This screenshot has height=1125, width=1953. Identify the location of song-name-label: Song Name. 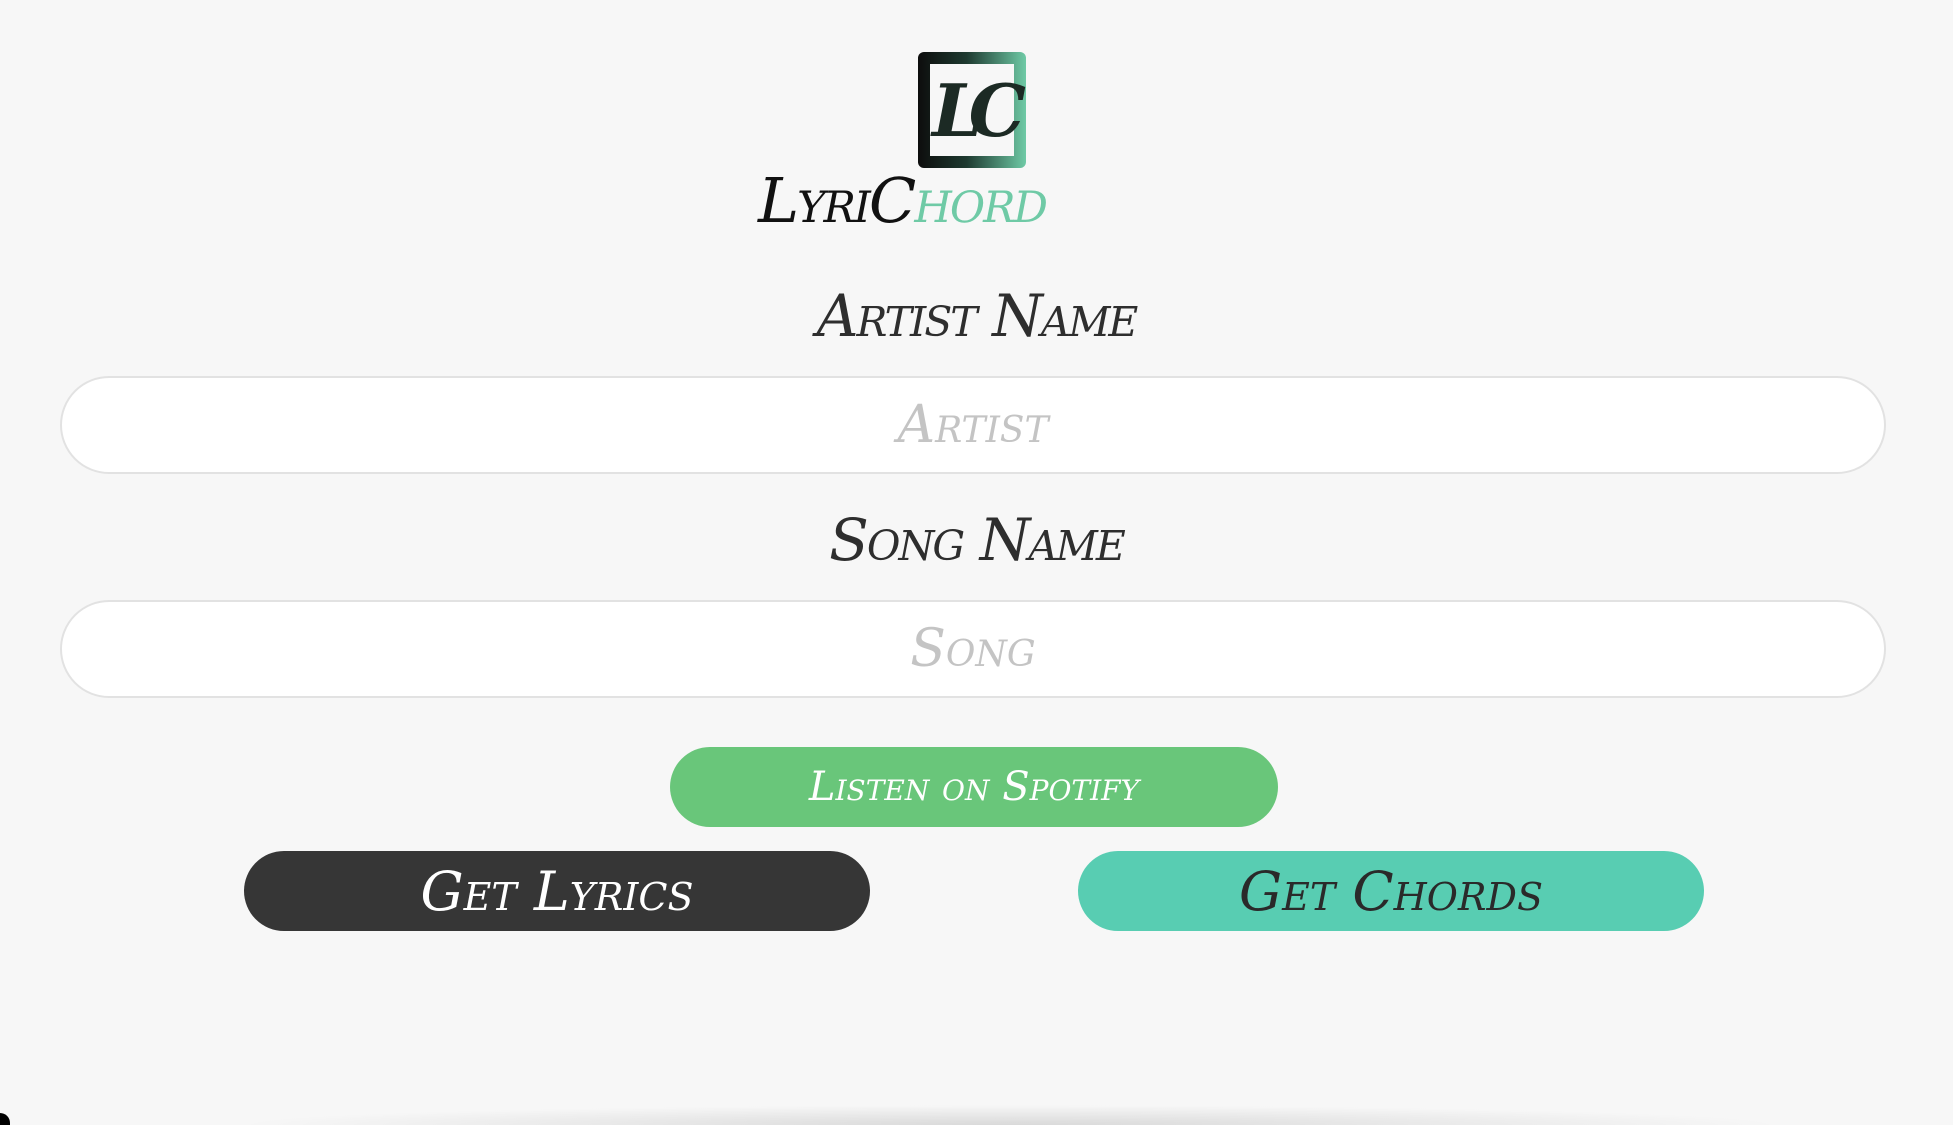
(977, 540).